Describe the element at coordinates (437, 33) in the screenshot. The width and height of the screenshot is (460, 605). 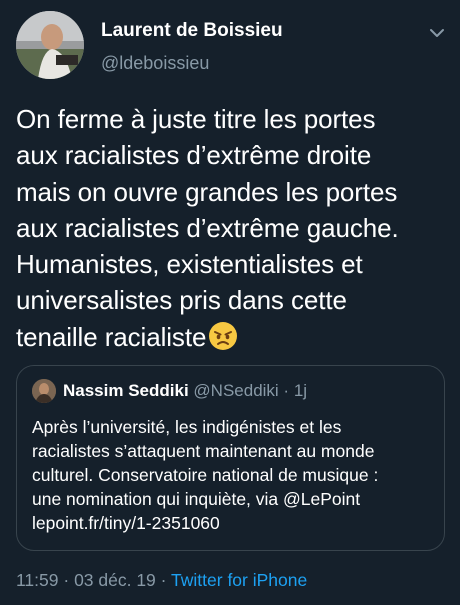
I see `chevron-down-icon` at that location.